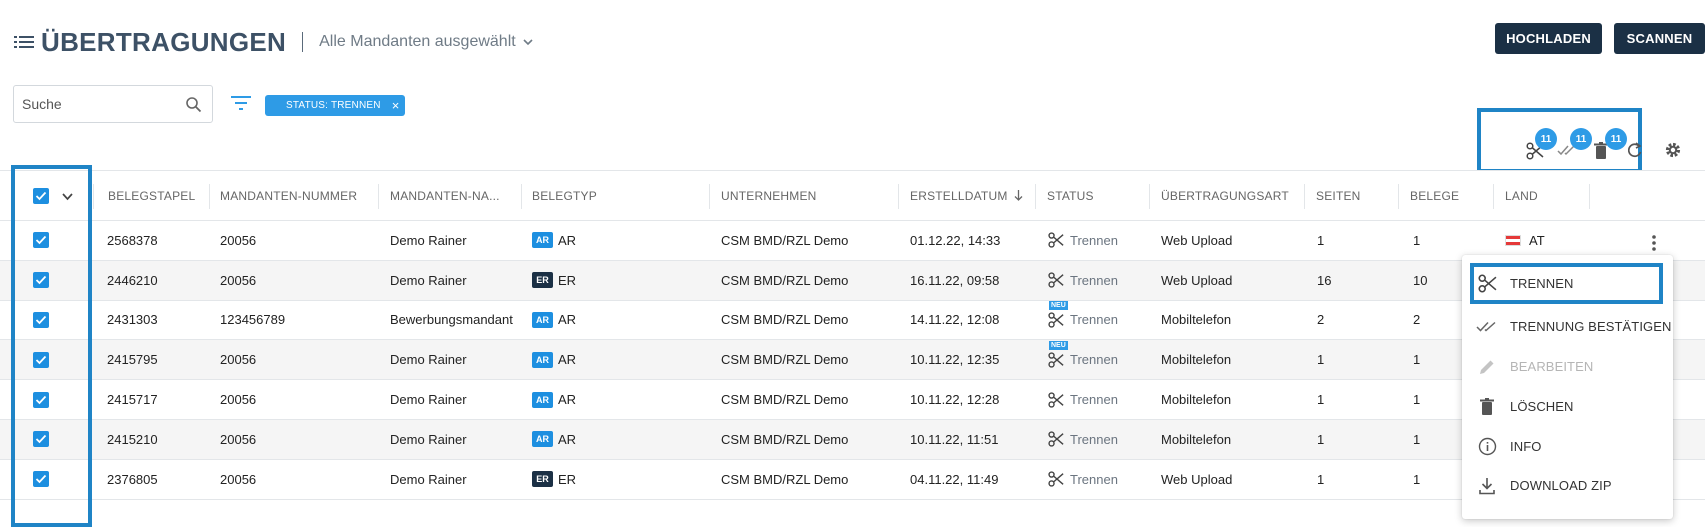 This screenshot has width=1705, height=527. I want to click on menu-item-trennung-bestaetigen: TRENNUNG BESTÄTIGEN, so click(1567, 326).